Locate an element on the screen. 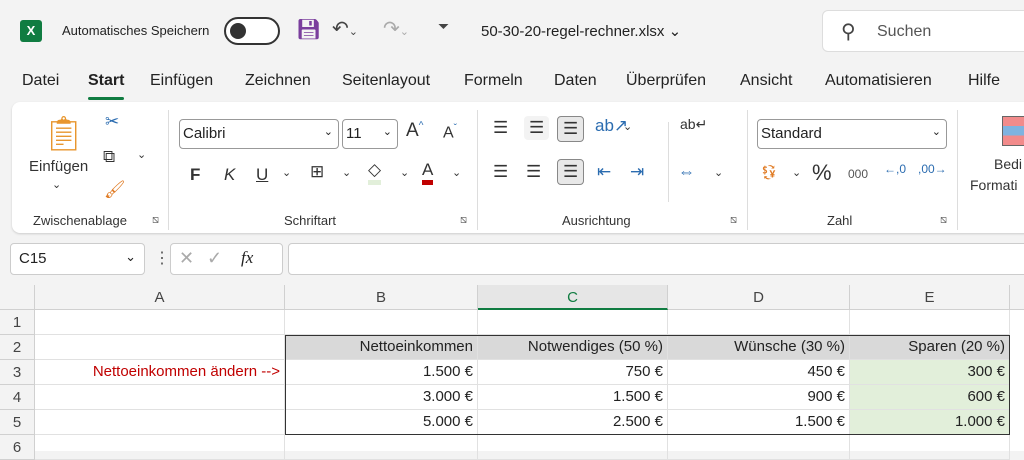 This screenshot has width=1024, height=460. tab-automatisieren: Automatisieren is located at coordinates (878, 81).